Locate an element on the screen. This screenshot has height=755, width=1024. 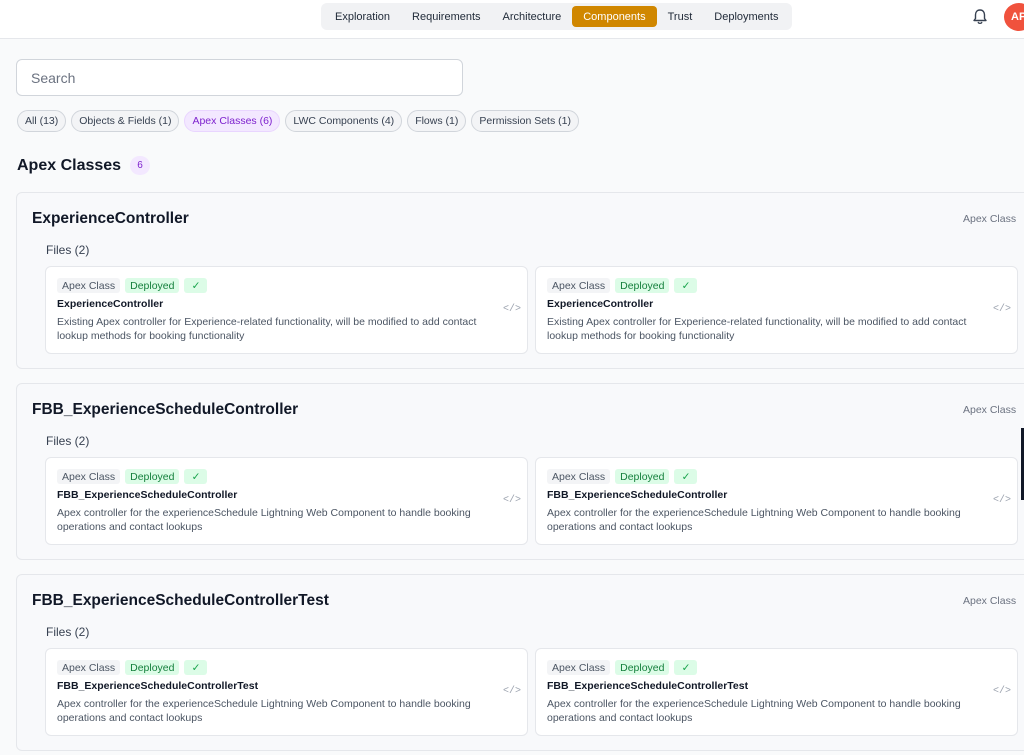
tab-components: Components is located at coordinates (614, 16).